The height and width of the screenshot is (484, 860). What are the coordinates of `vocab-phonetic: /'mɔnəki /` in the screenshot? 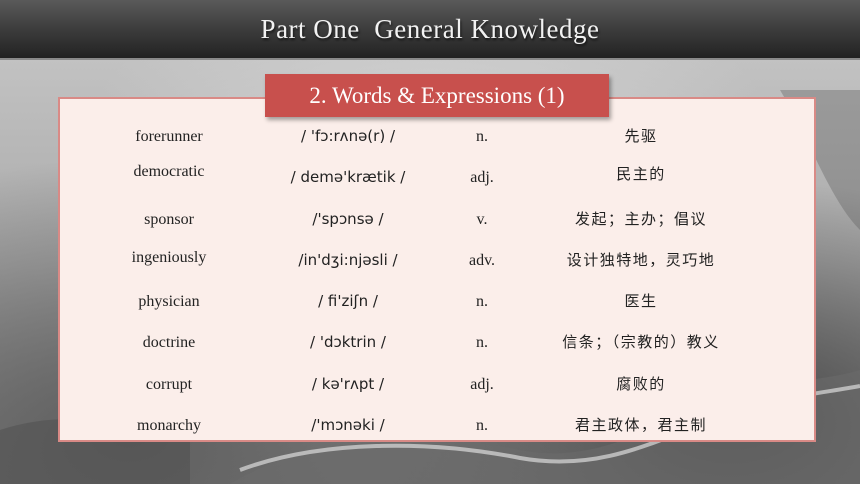 It's located at (348, 425).